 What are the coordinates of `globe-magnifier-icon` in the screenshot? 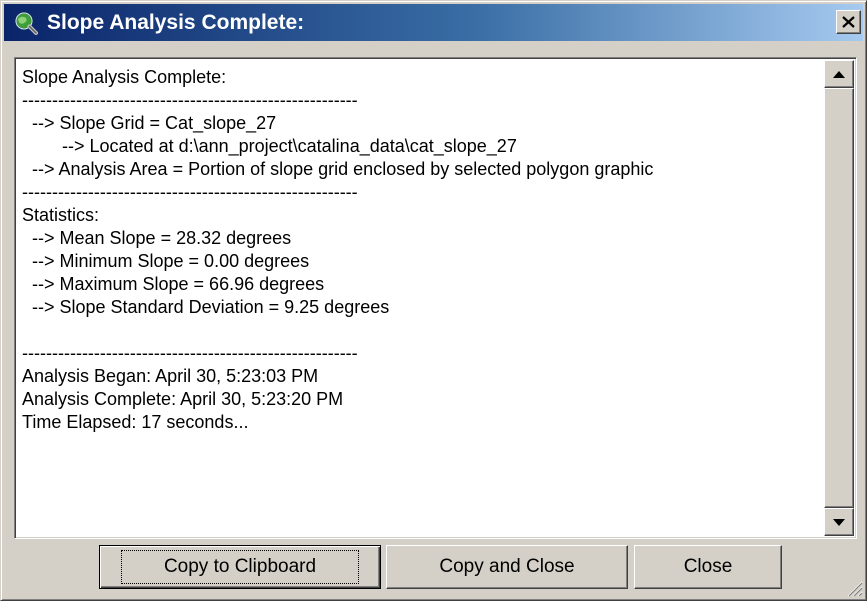 It's located at (26, 23).